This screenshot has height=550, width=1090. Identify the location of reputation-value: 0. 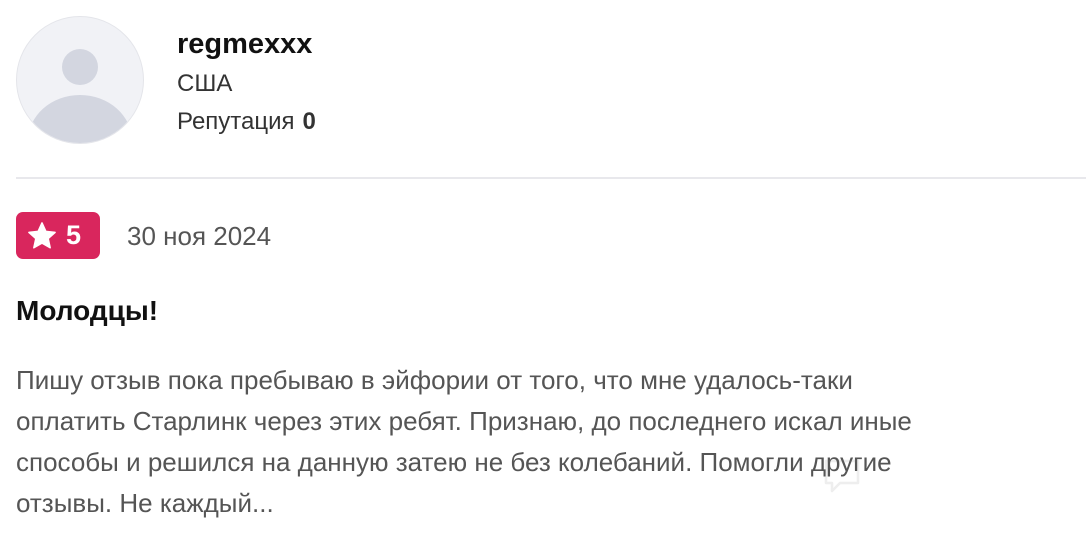
(309, 121).